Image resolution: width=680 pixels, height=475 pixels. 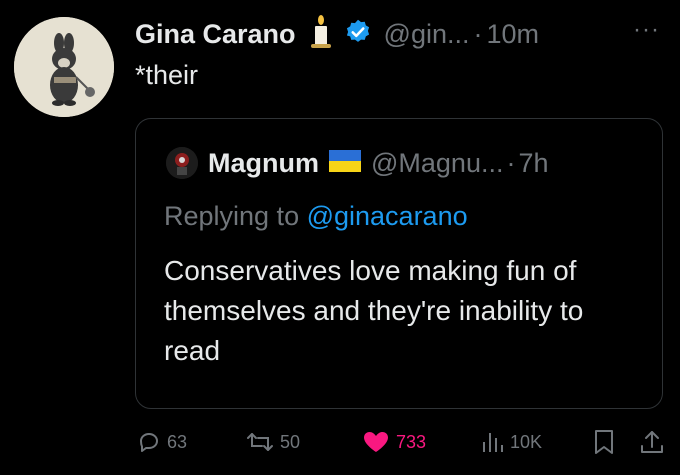 I want to click on quoted-time: 7h, so click(x=533, y=162).